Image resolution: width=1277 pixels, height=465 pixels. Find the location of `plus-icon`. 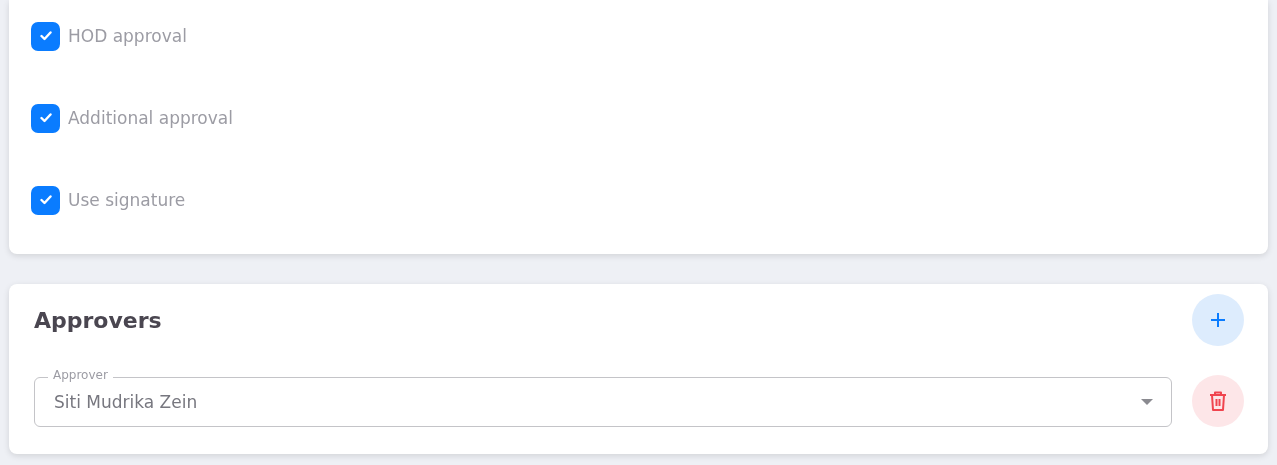

plus-icon is located at coordinates (1218, 320).